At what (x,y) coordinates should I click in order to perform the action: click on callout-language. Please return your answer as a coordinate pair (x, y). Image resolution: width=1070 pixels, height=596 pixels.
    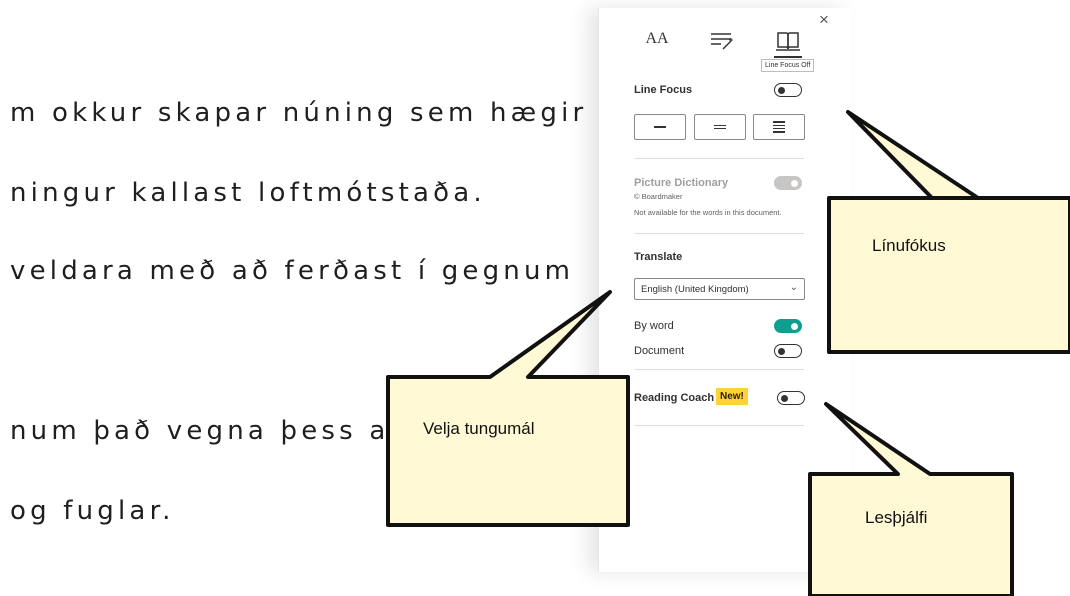
    Looking at the image, I should click on (508, 408).